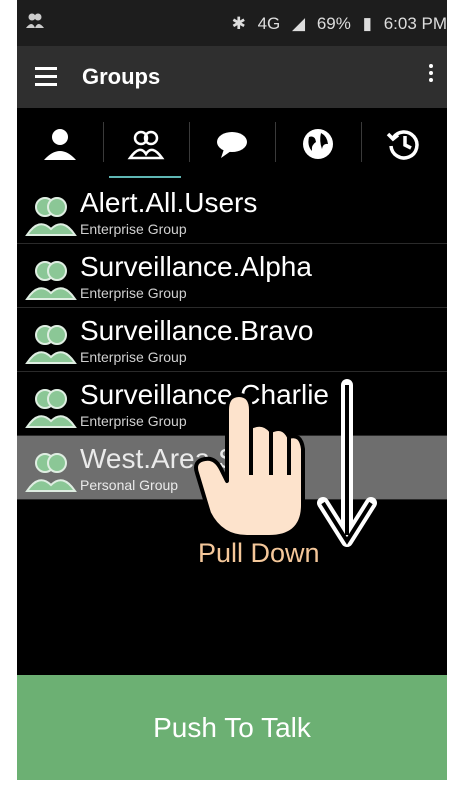 This screenshot has height=797, width=452. I want to click on group-row-surveillance-charlie: Surveillance.Charlie Enterprise Group, so click(232, 404).